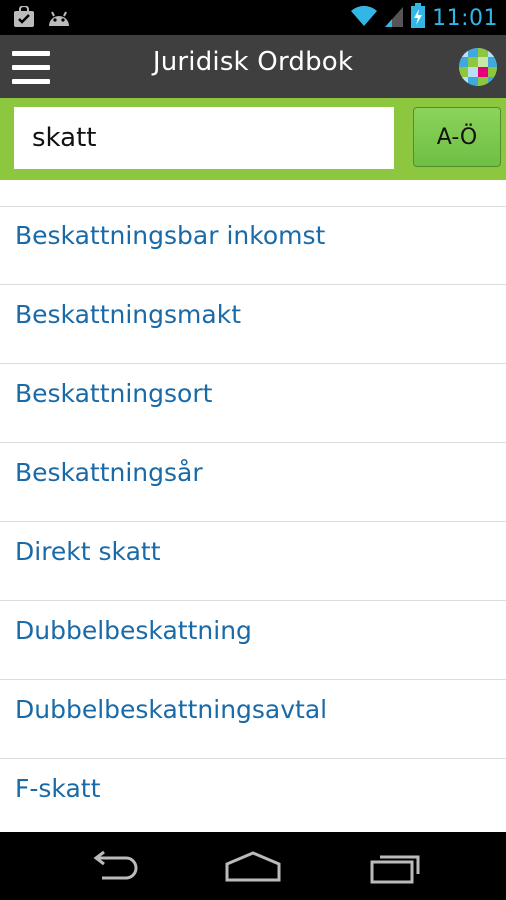  Describe the element at coordinates (204, 138) in the screenshot. I see `search-input` at that location.